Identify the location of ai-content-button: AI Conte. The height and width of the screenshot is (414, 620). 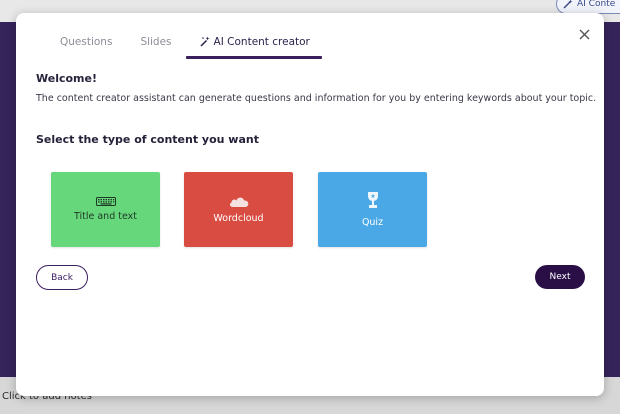
(588, 7).